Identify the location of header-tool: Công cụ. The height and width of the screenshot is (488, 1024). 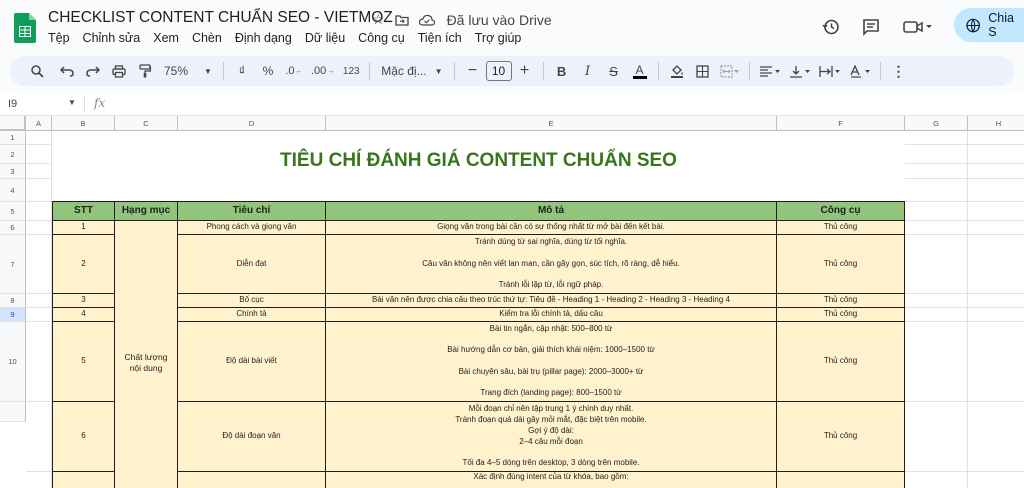
(841, 211).